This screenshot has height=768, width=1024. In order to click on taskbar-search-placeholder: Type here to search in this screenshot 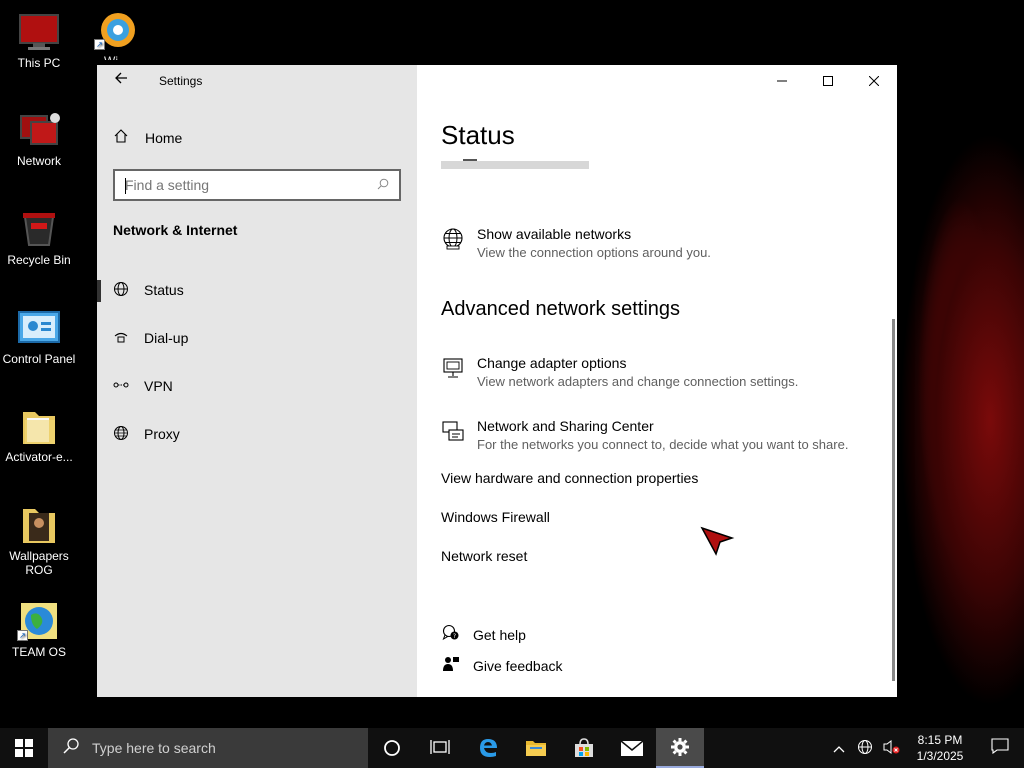, I will do `click(154, 748)`.